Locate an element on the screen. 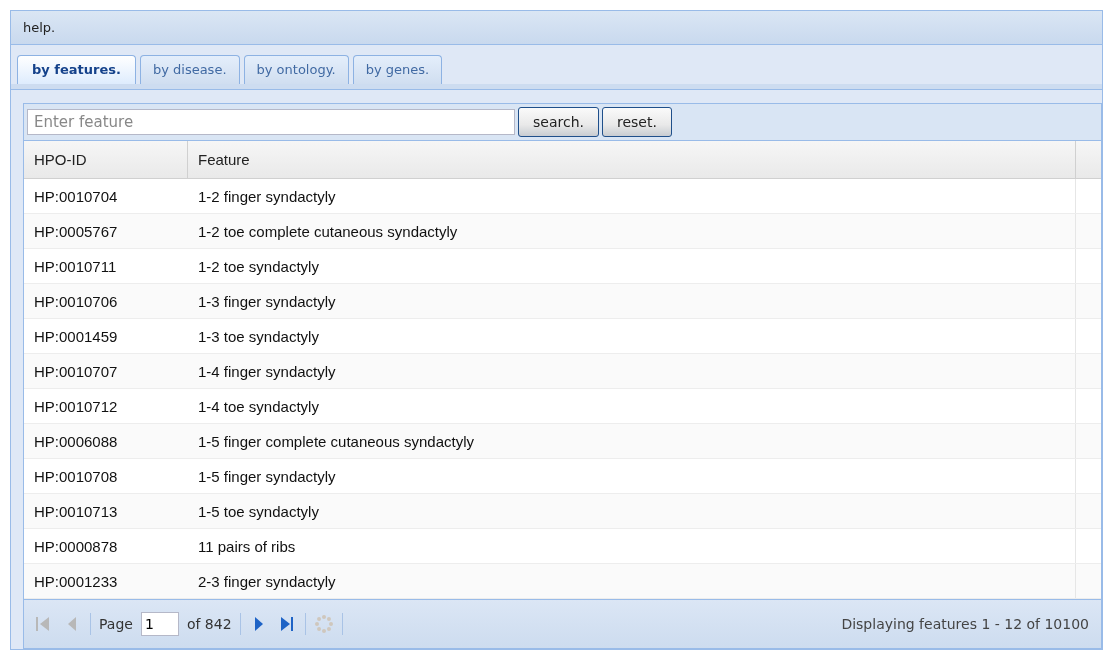 The image size is (1105, 653). table-cell: HP:0005767 is located at coordinates (76, 231).